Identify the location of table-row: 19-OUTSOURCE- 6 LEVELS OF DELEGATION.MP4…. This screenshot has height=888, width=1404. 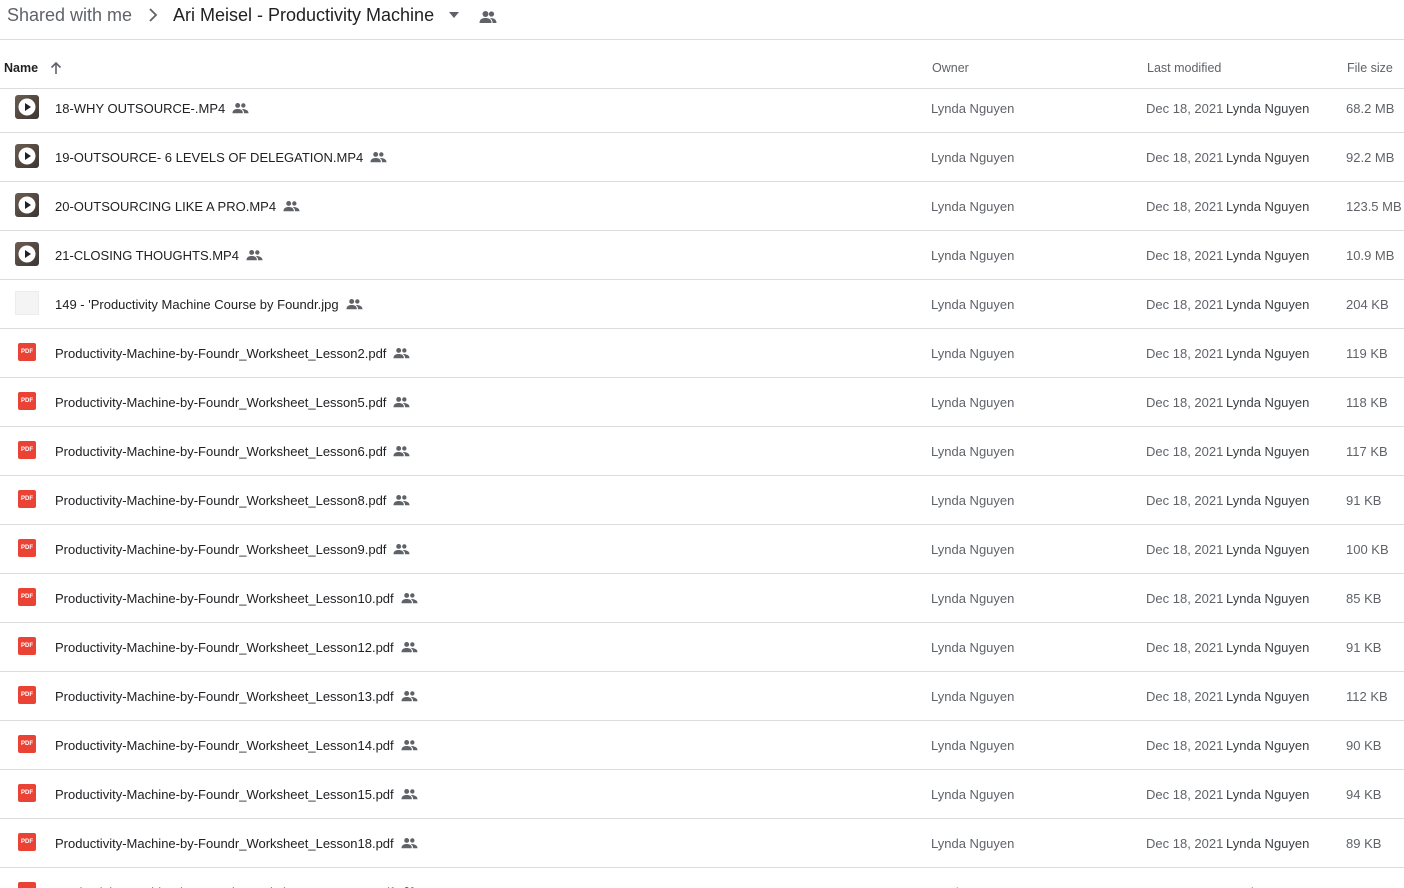
(702, 157).